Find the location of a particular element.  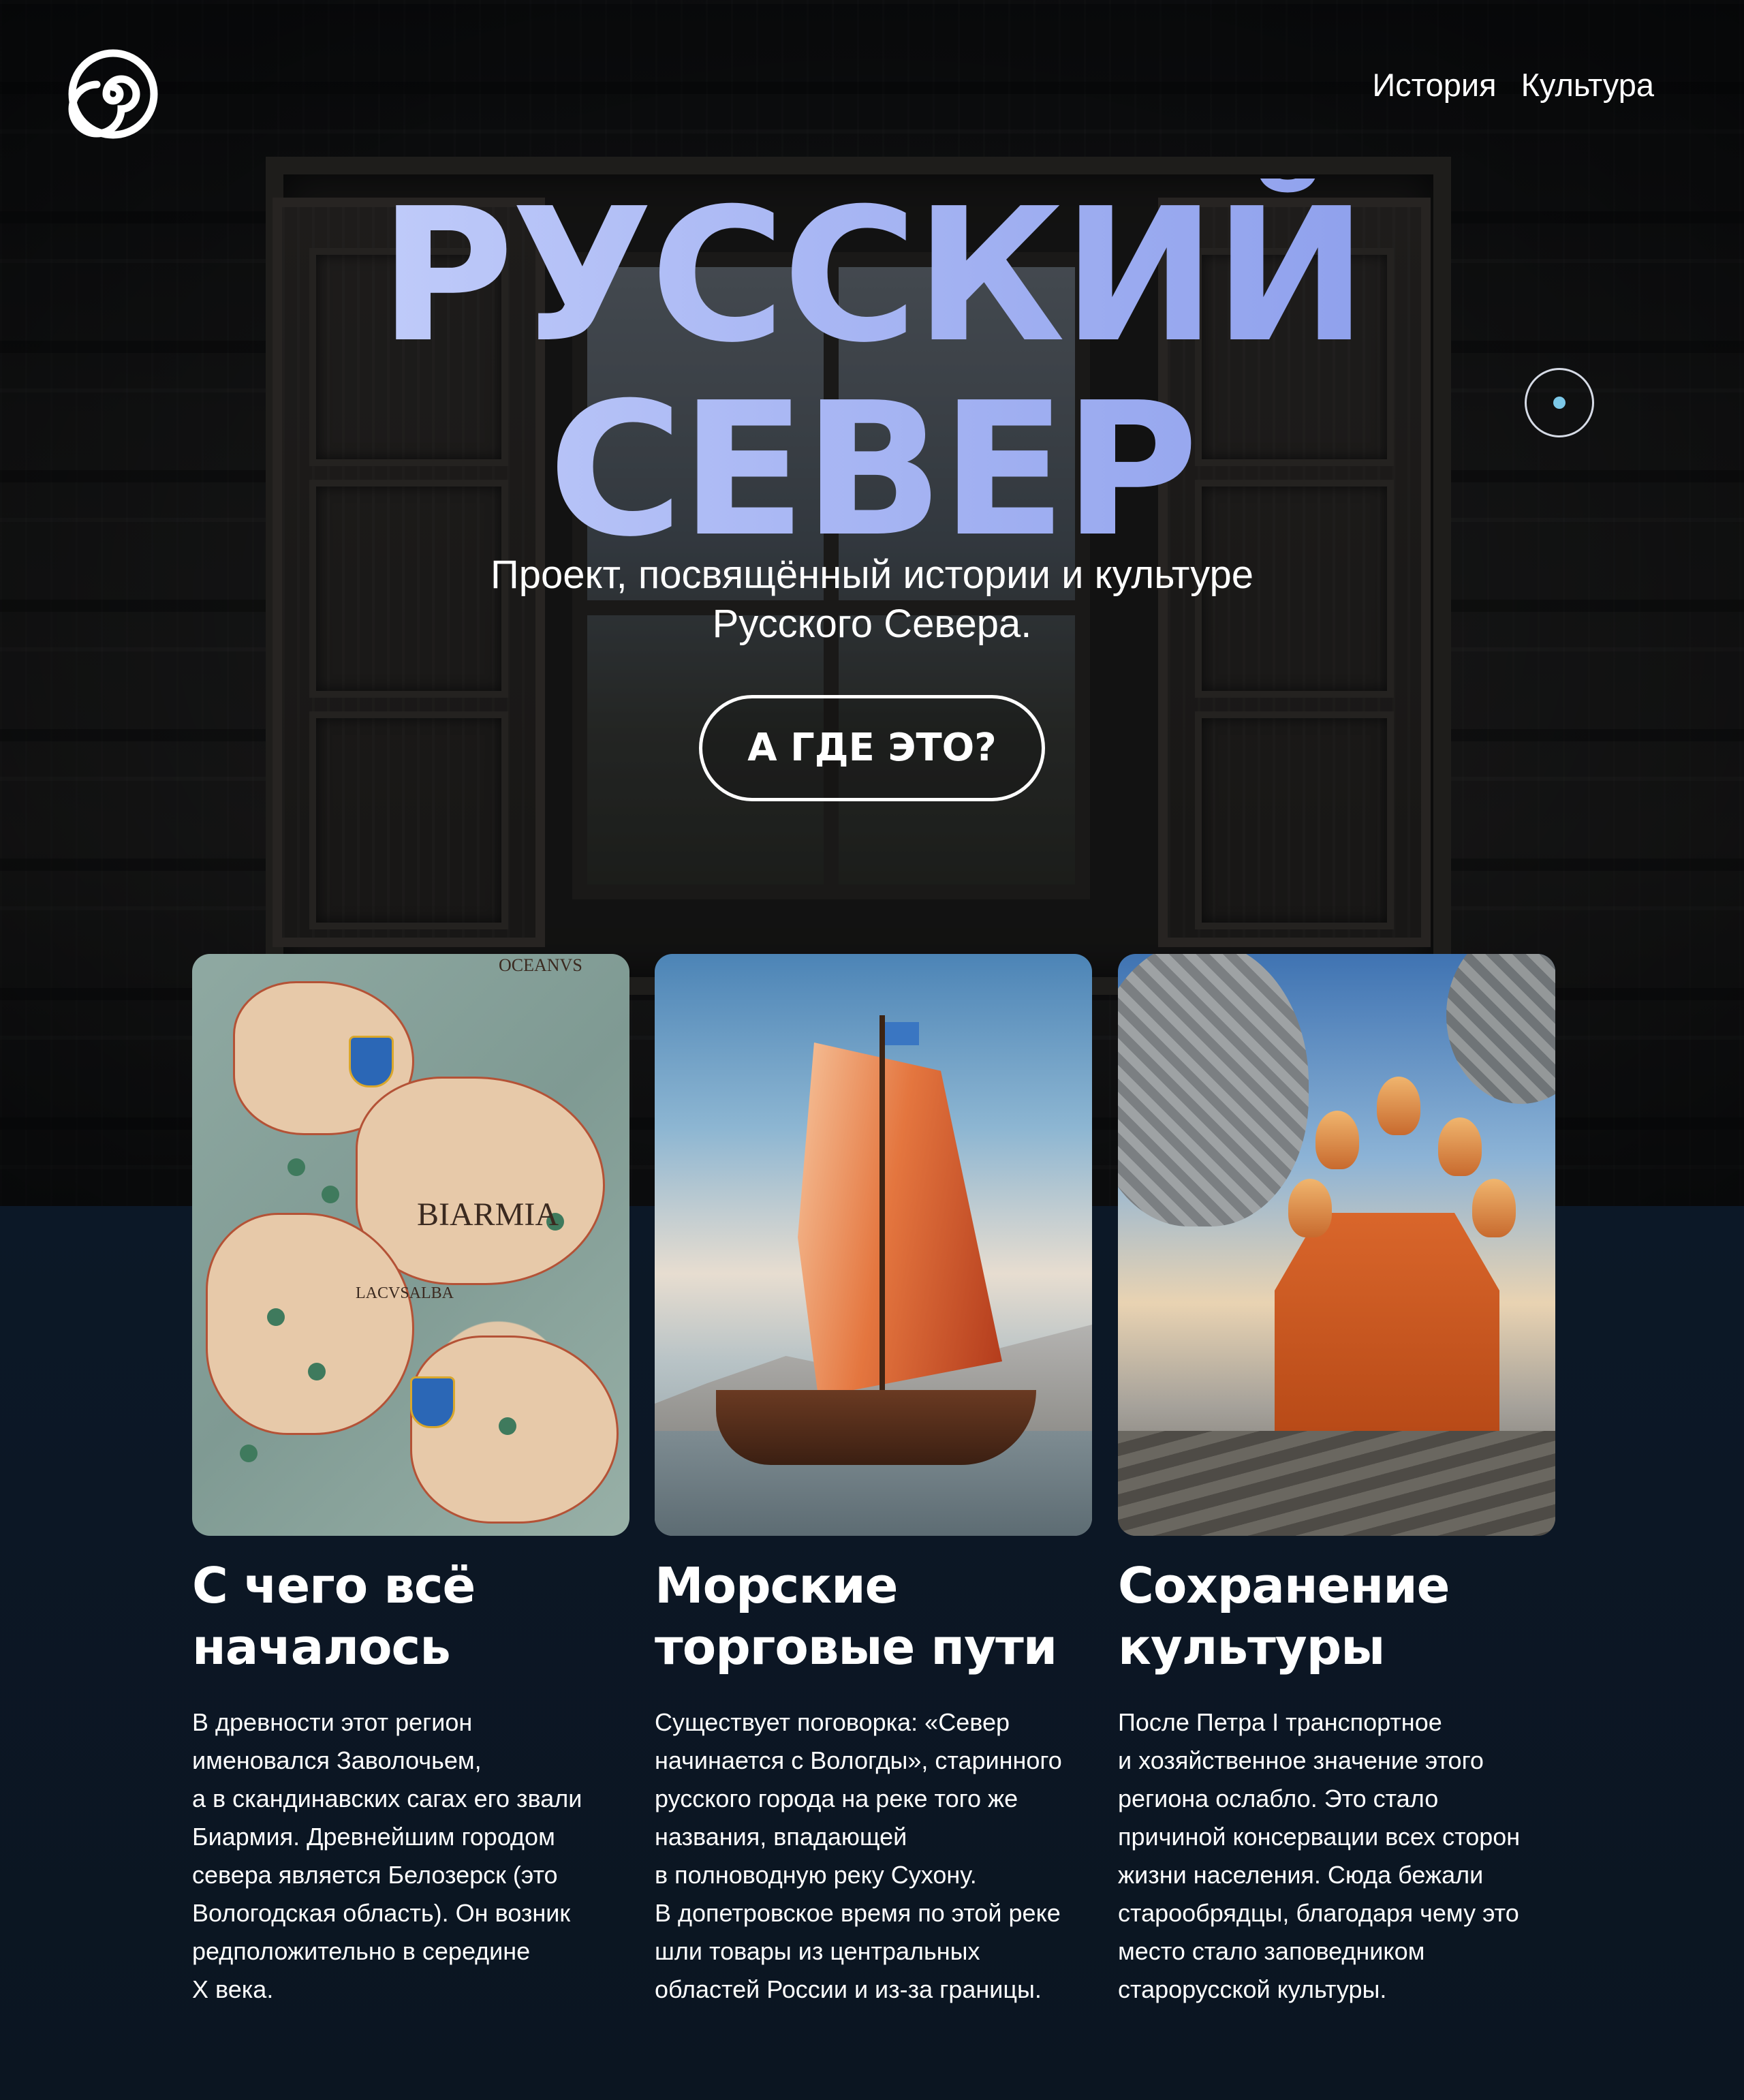

ship-mast is located at coordinates (882, 1226).